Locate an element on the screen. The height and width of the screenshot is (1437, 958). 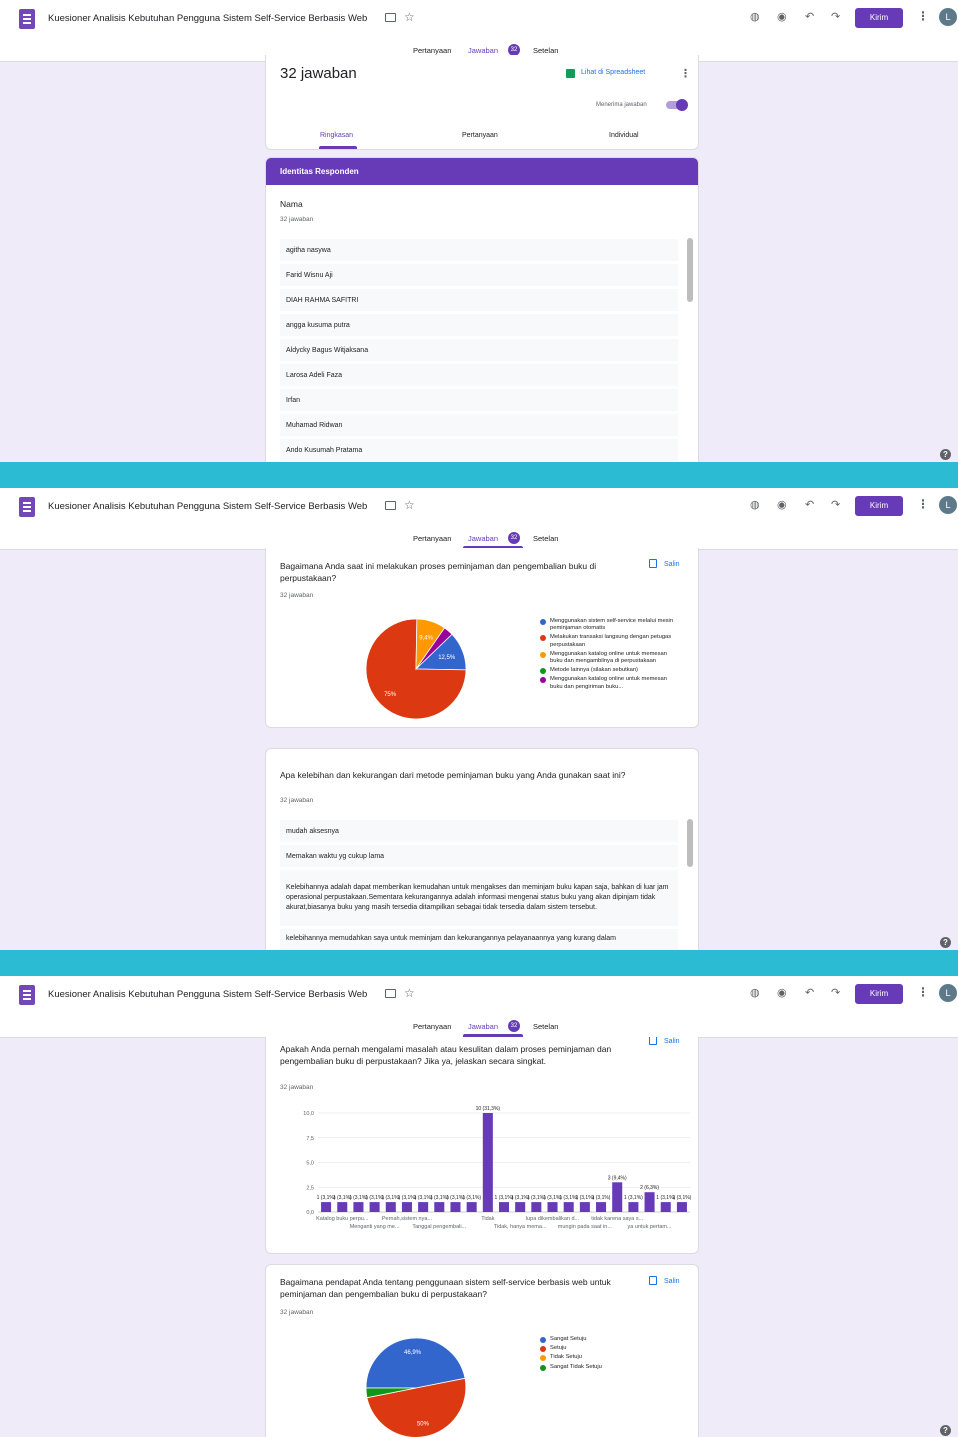
legend-label: Tidak Setuju is located at coordinates (566, 1357).